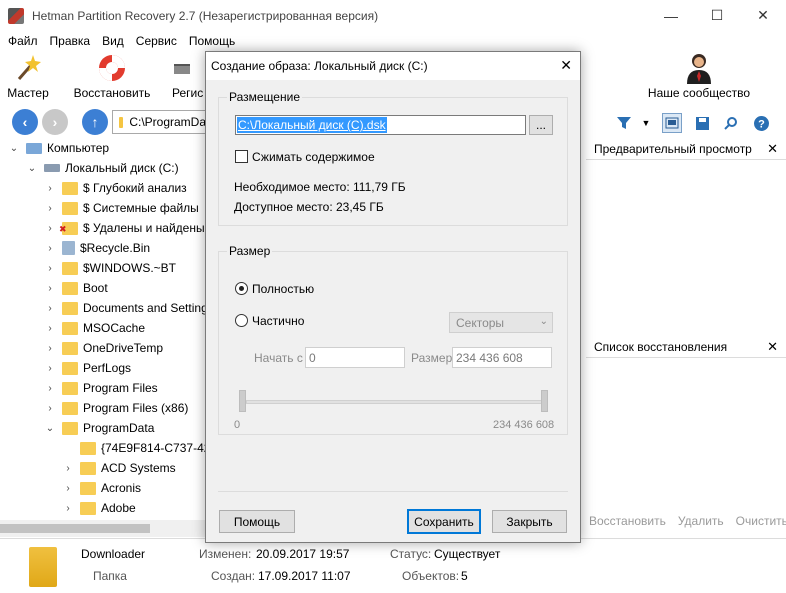 The image size is (786, 593). I want to click on tree-item-label: PerfLogs, so click(107, 368).